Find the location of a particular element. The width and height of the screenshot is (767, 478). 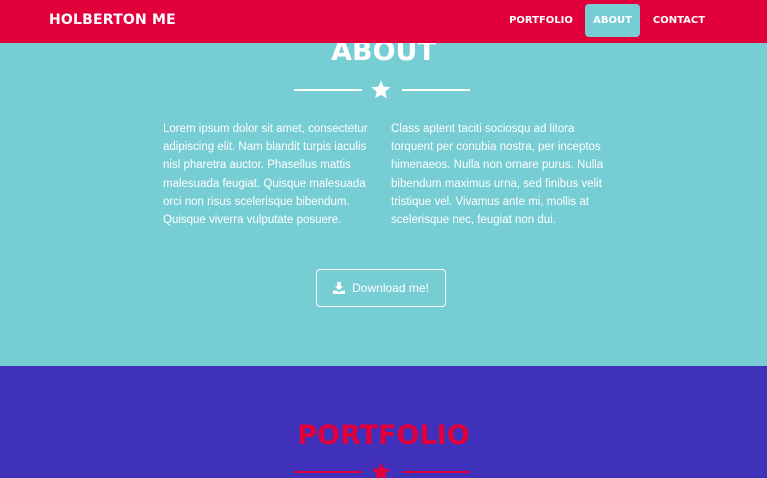

nav-link-contact: CONTACT is located at coordinates (679, 20).